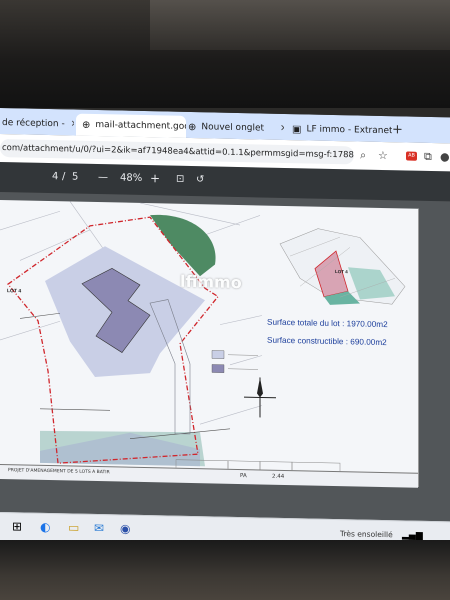 This screenshot has height=600, width=450. Describe the element at coordinates (155, 178) in the screenshot. I see `zoom-in-button: +` at that location.